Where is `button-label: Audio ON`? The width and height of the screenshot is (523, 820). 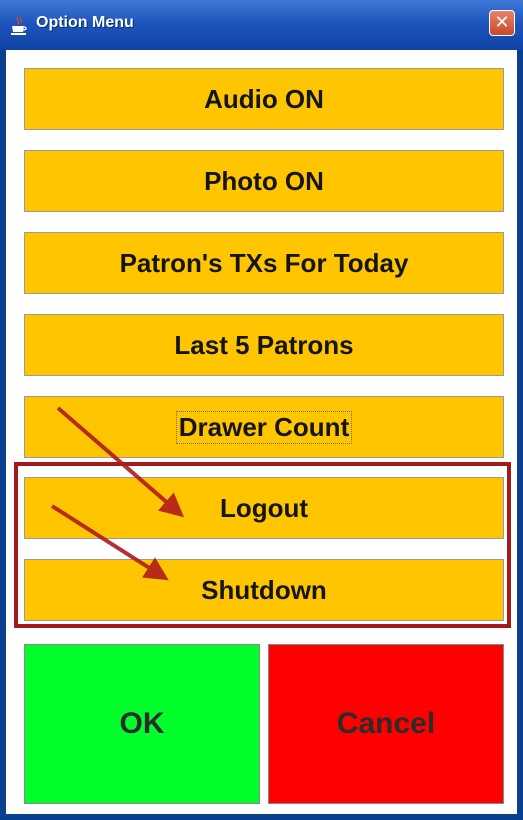 button-label: Audio ON is located at coordinates (264, 98).